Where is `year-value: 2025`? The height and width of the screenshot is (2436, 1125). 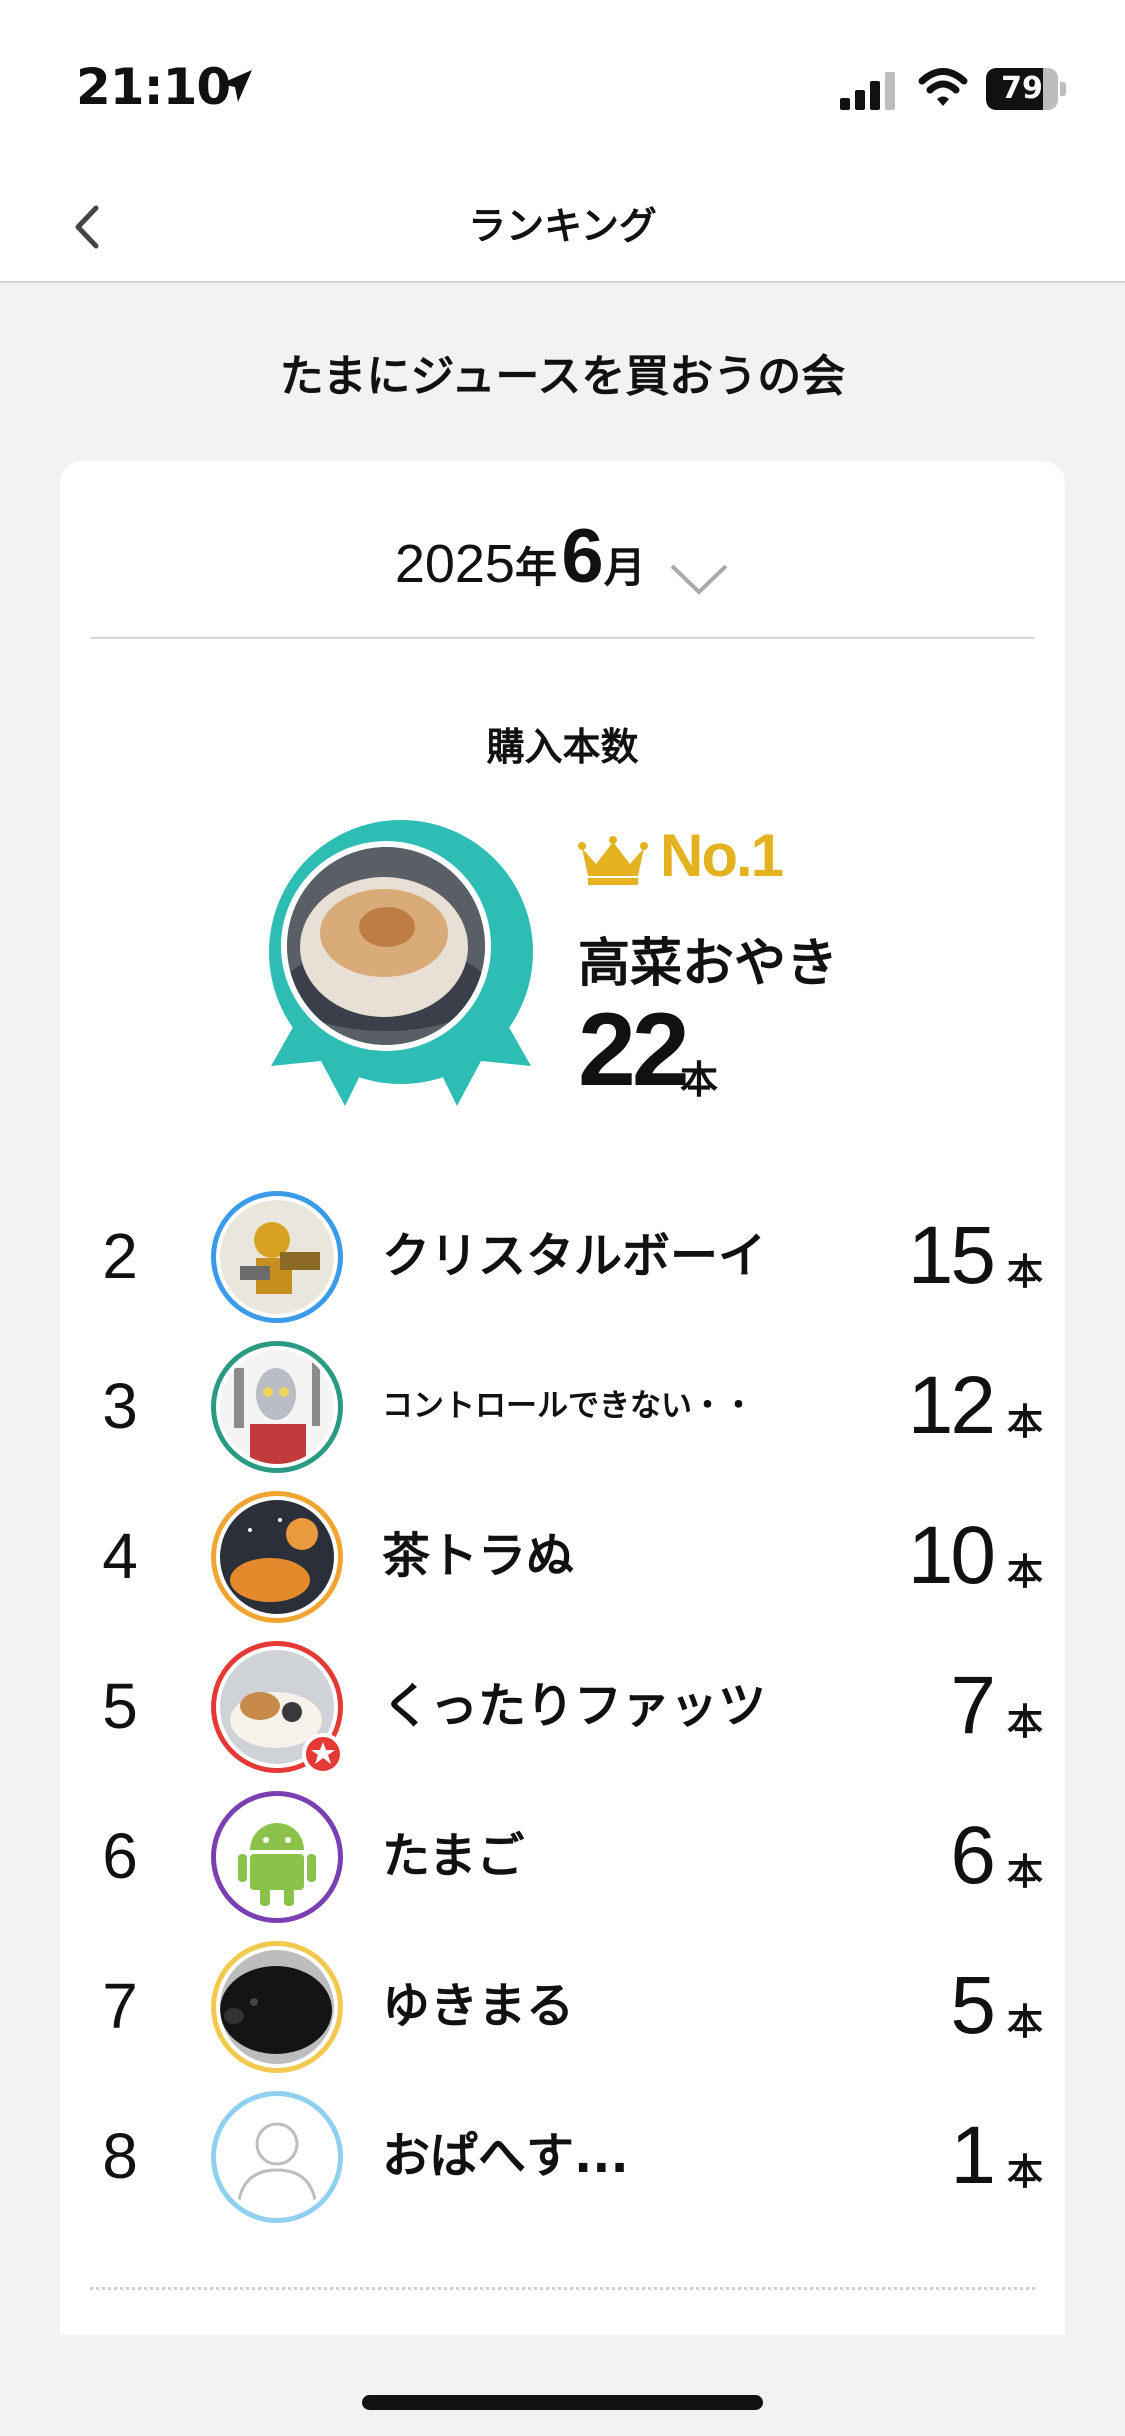
year-value: 2025 is located at coordinates (454, 564).